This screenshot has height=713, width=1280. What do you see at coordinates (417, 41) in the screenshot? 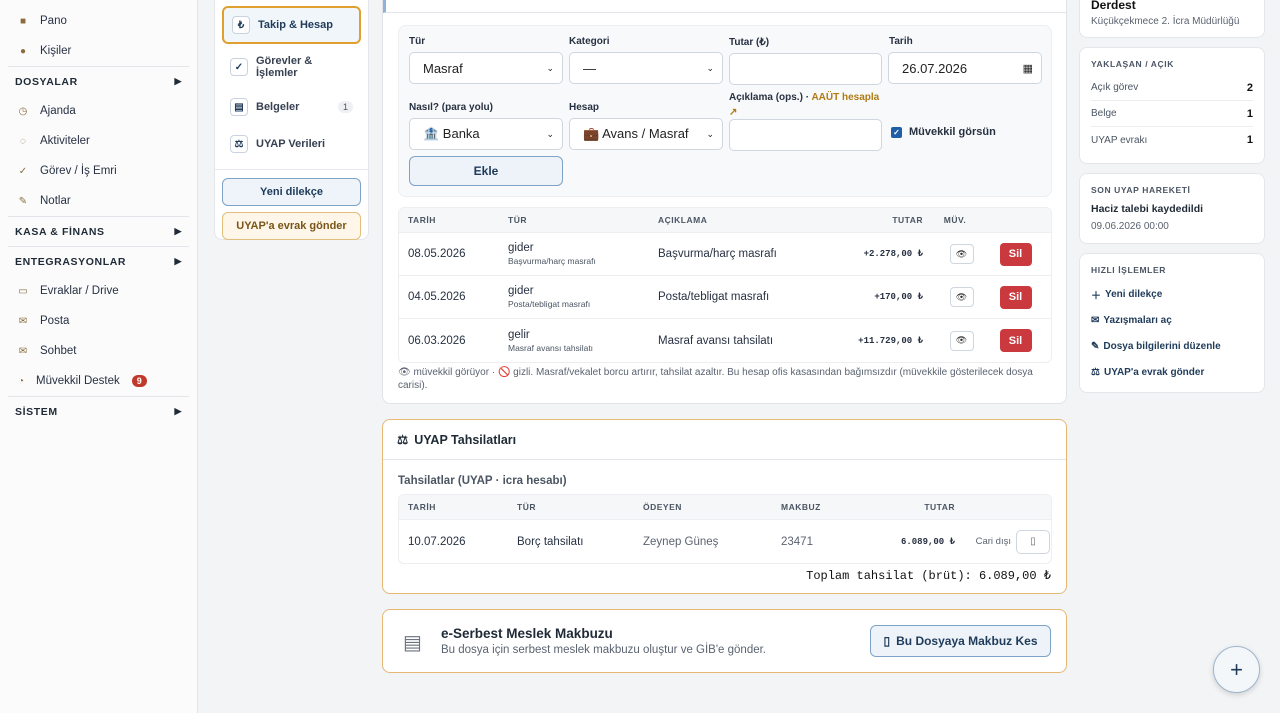
I see `type-label: Tür` at bounding box center [417, 41].